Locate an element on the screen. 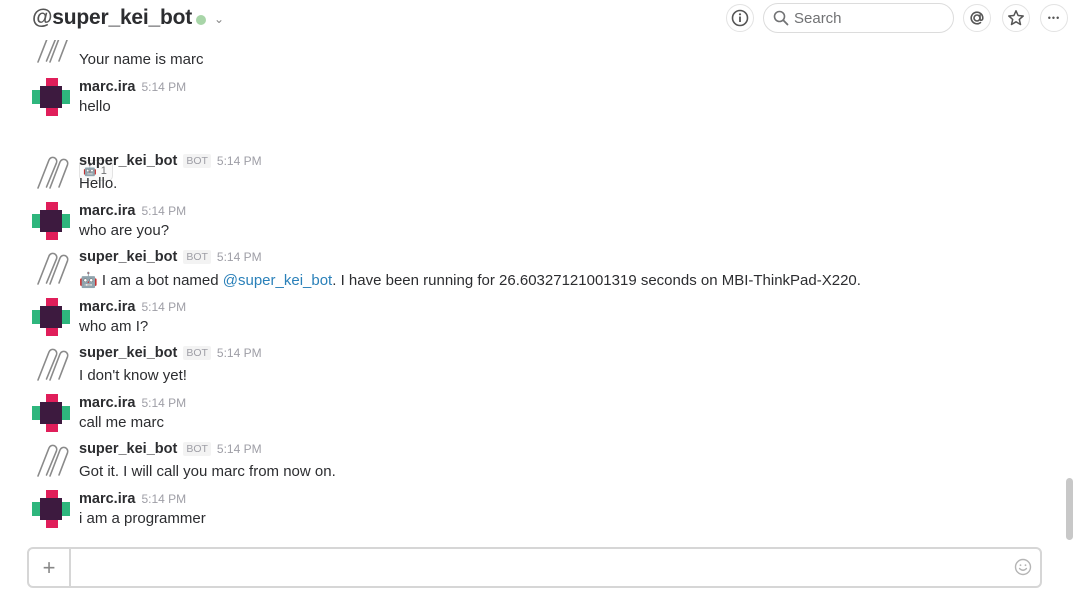 Image resolution: width=1080 pixels, height=610 pixels. message-text: who are you? is located at coordinates (124, 230).